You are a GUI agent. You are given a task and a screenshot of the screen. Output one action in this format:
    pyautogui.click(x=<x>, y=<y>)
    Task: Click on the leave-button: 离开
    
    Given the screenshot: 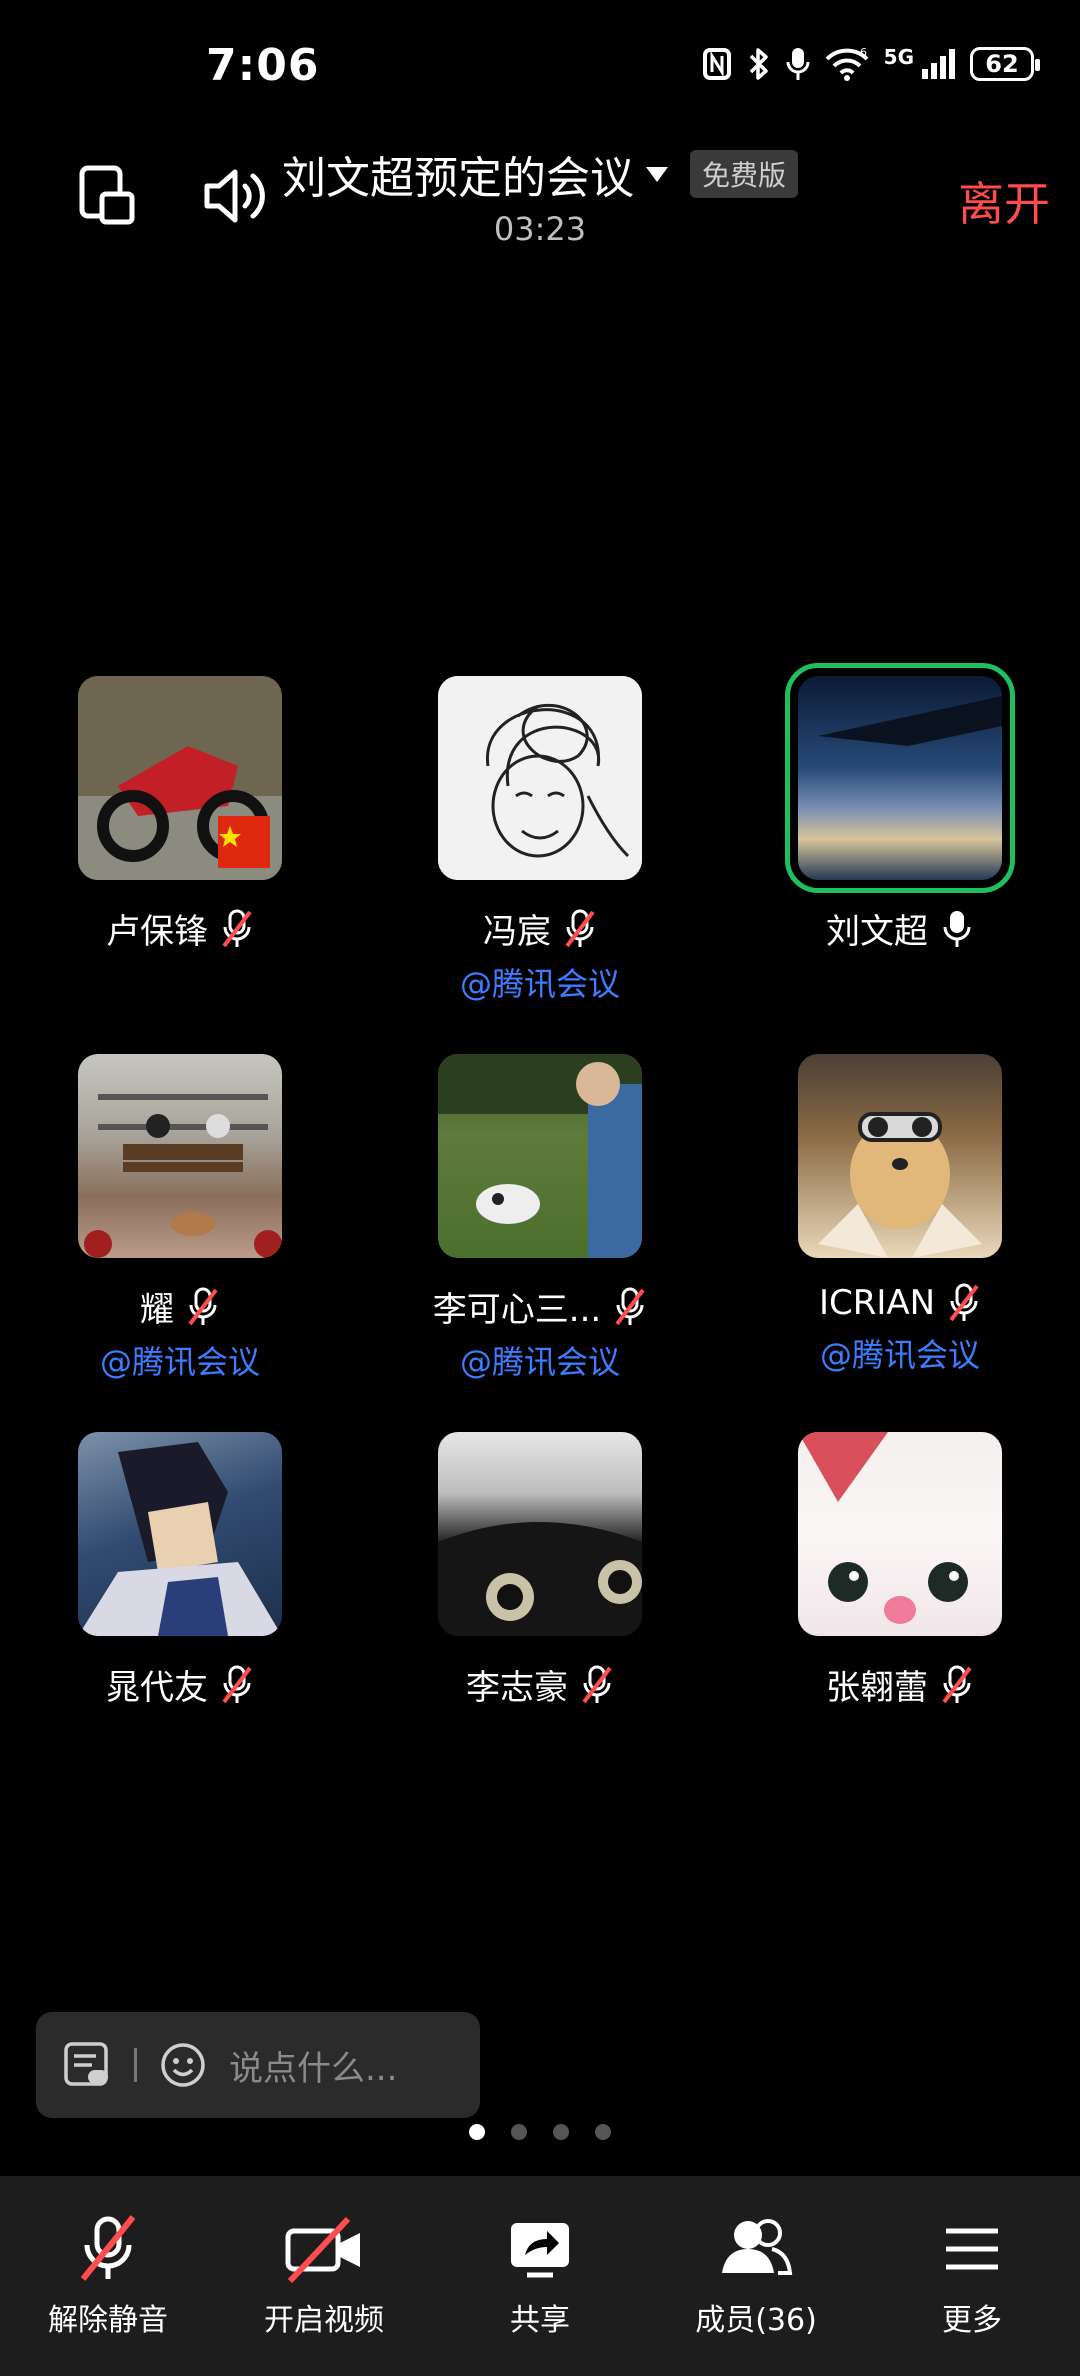 What is the action you would take?
    pyautogui.click(x=1004, y=201)
    